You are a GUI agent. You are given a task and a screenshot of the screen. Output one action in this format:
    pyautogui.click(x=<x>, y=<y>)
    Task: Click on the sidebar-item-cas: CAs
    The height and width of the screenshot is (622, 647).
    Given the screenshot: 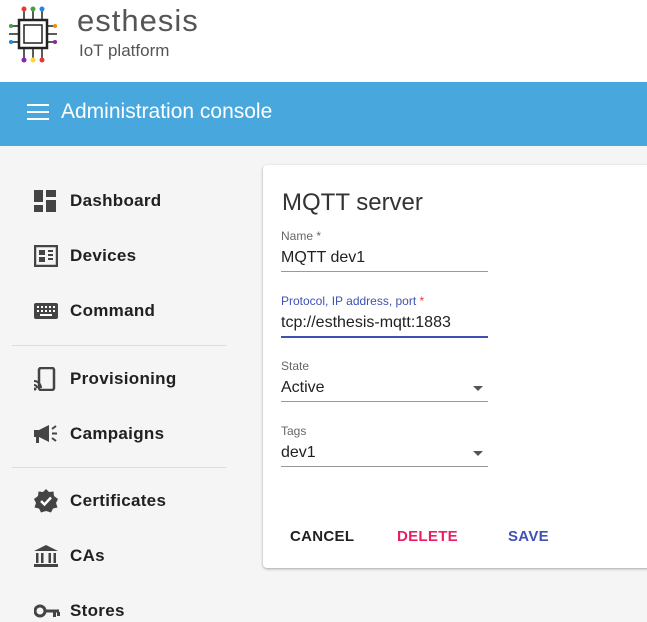 What is the action you would take?
    pyautogui.click(x=69, y=556)
    